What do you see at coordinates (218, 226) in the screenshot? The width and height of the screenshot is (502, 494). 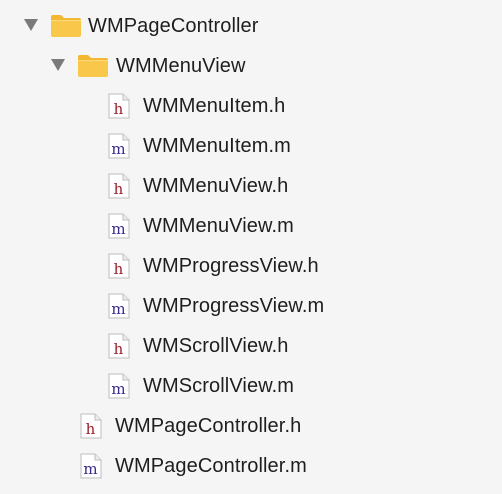 I see `file-label: WMMenuView.m` at bounding box center [218, 226].